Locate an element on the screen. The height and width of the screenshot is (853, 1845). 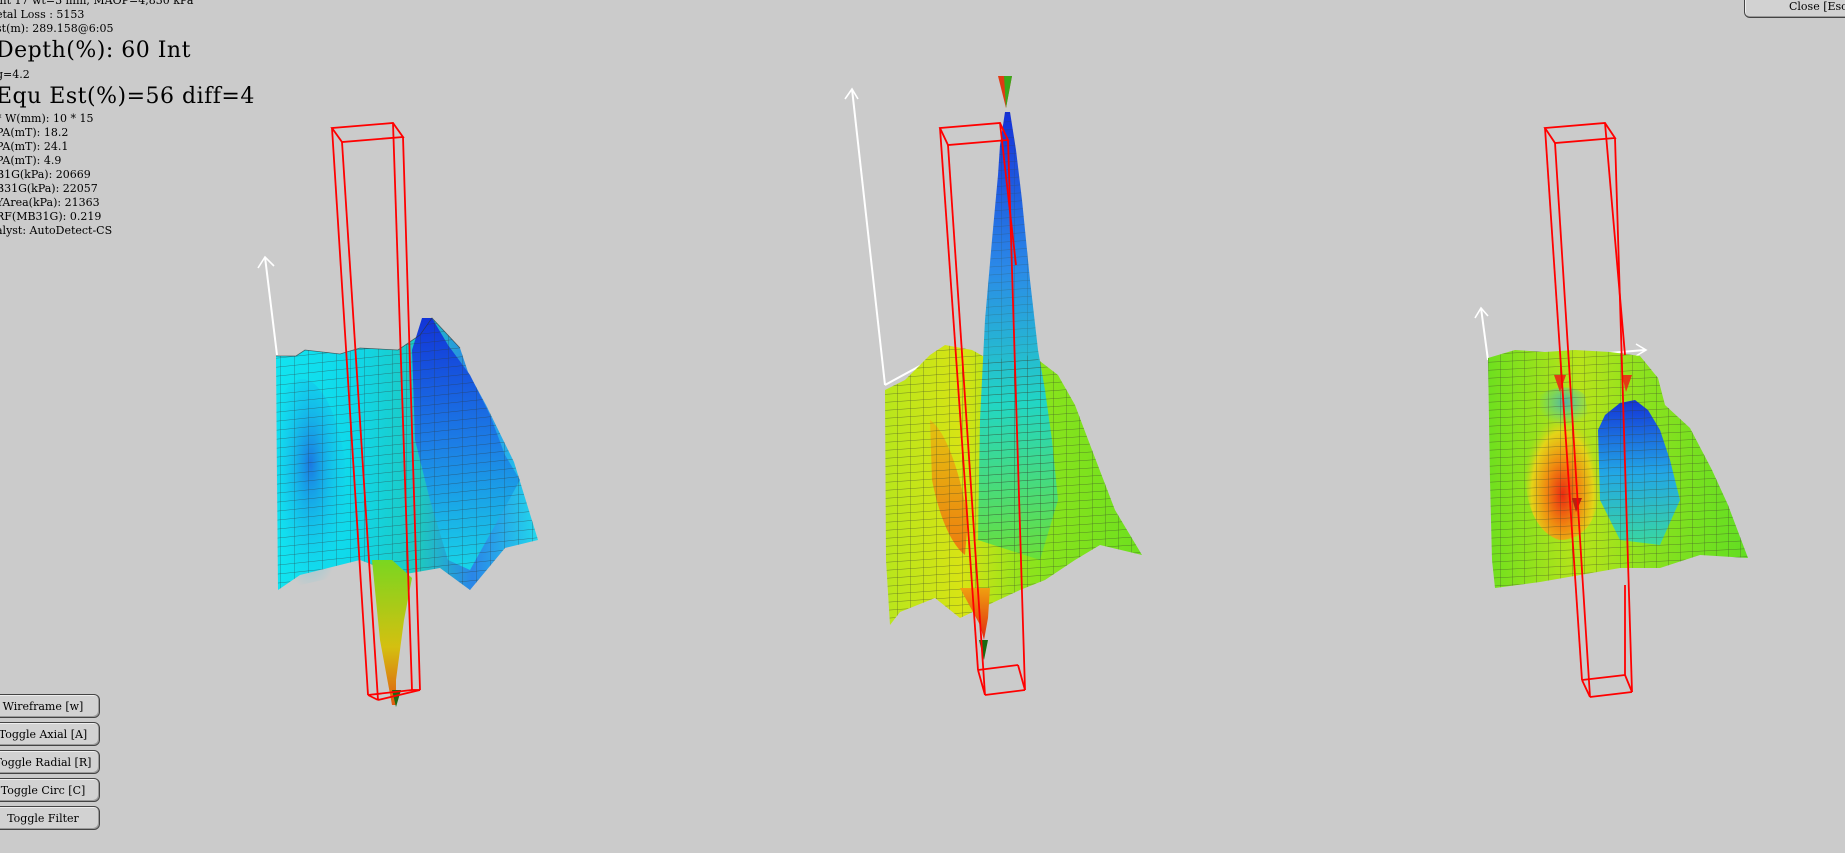
toggle-filter-button: Toggle Filter is located at coordinates (50, 818).